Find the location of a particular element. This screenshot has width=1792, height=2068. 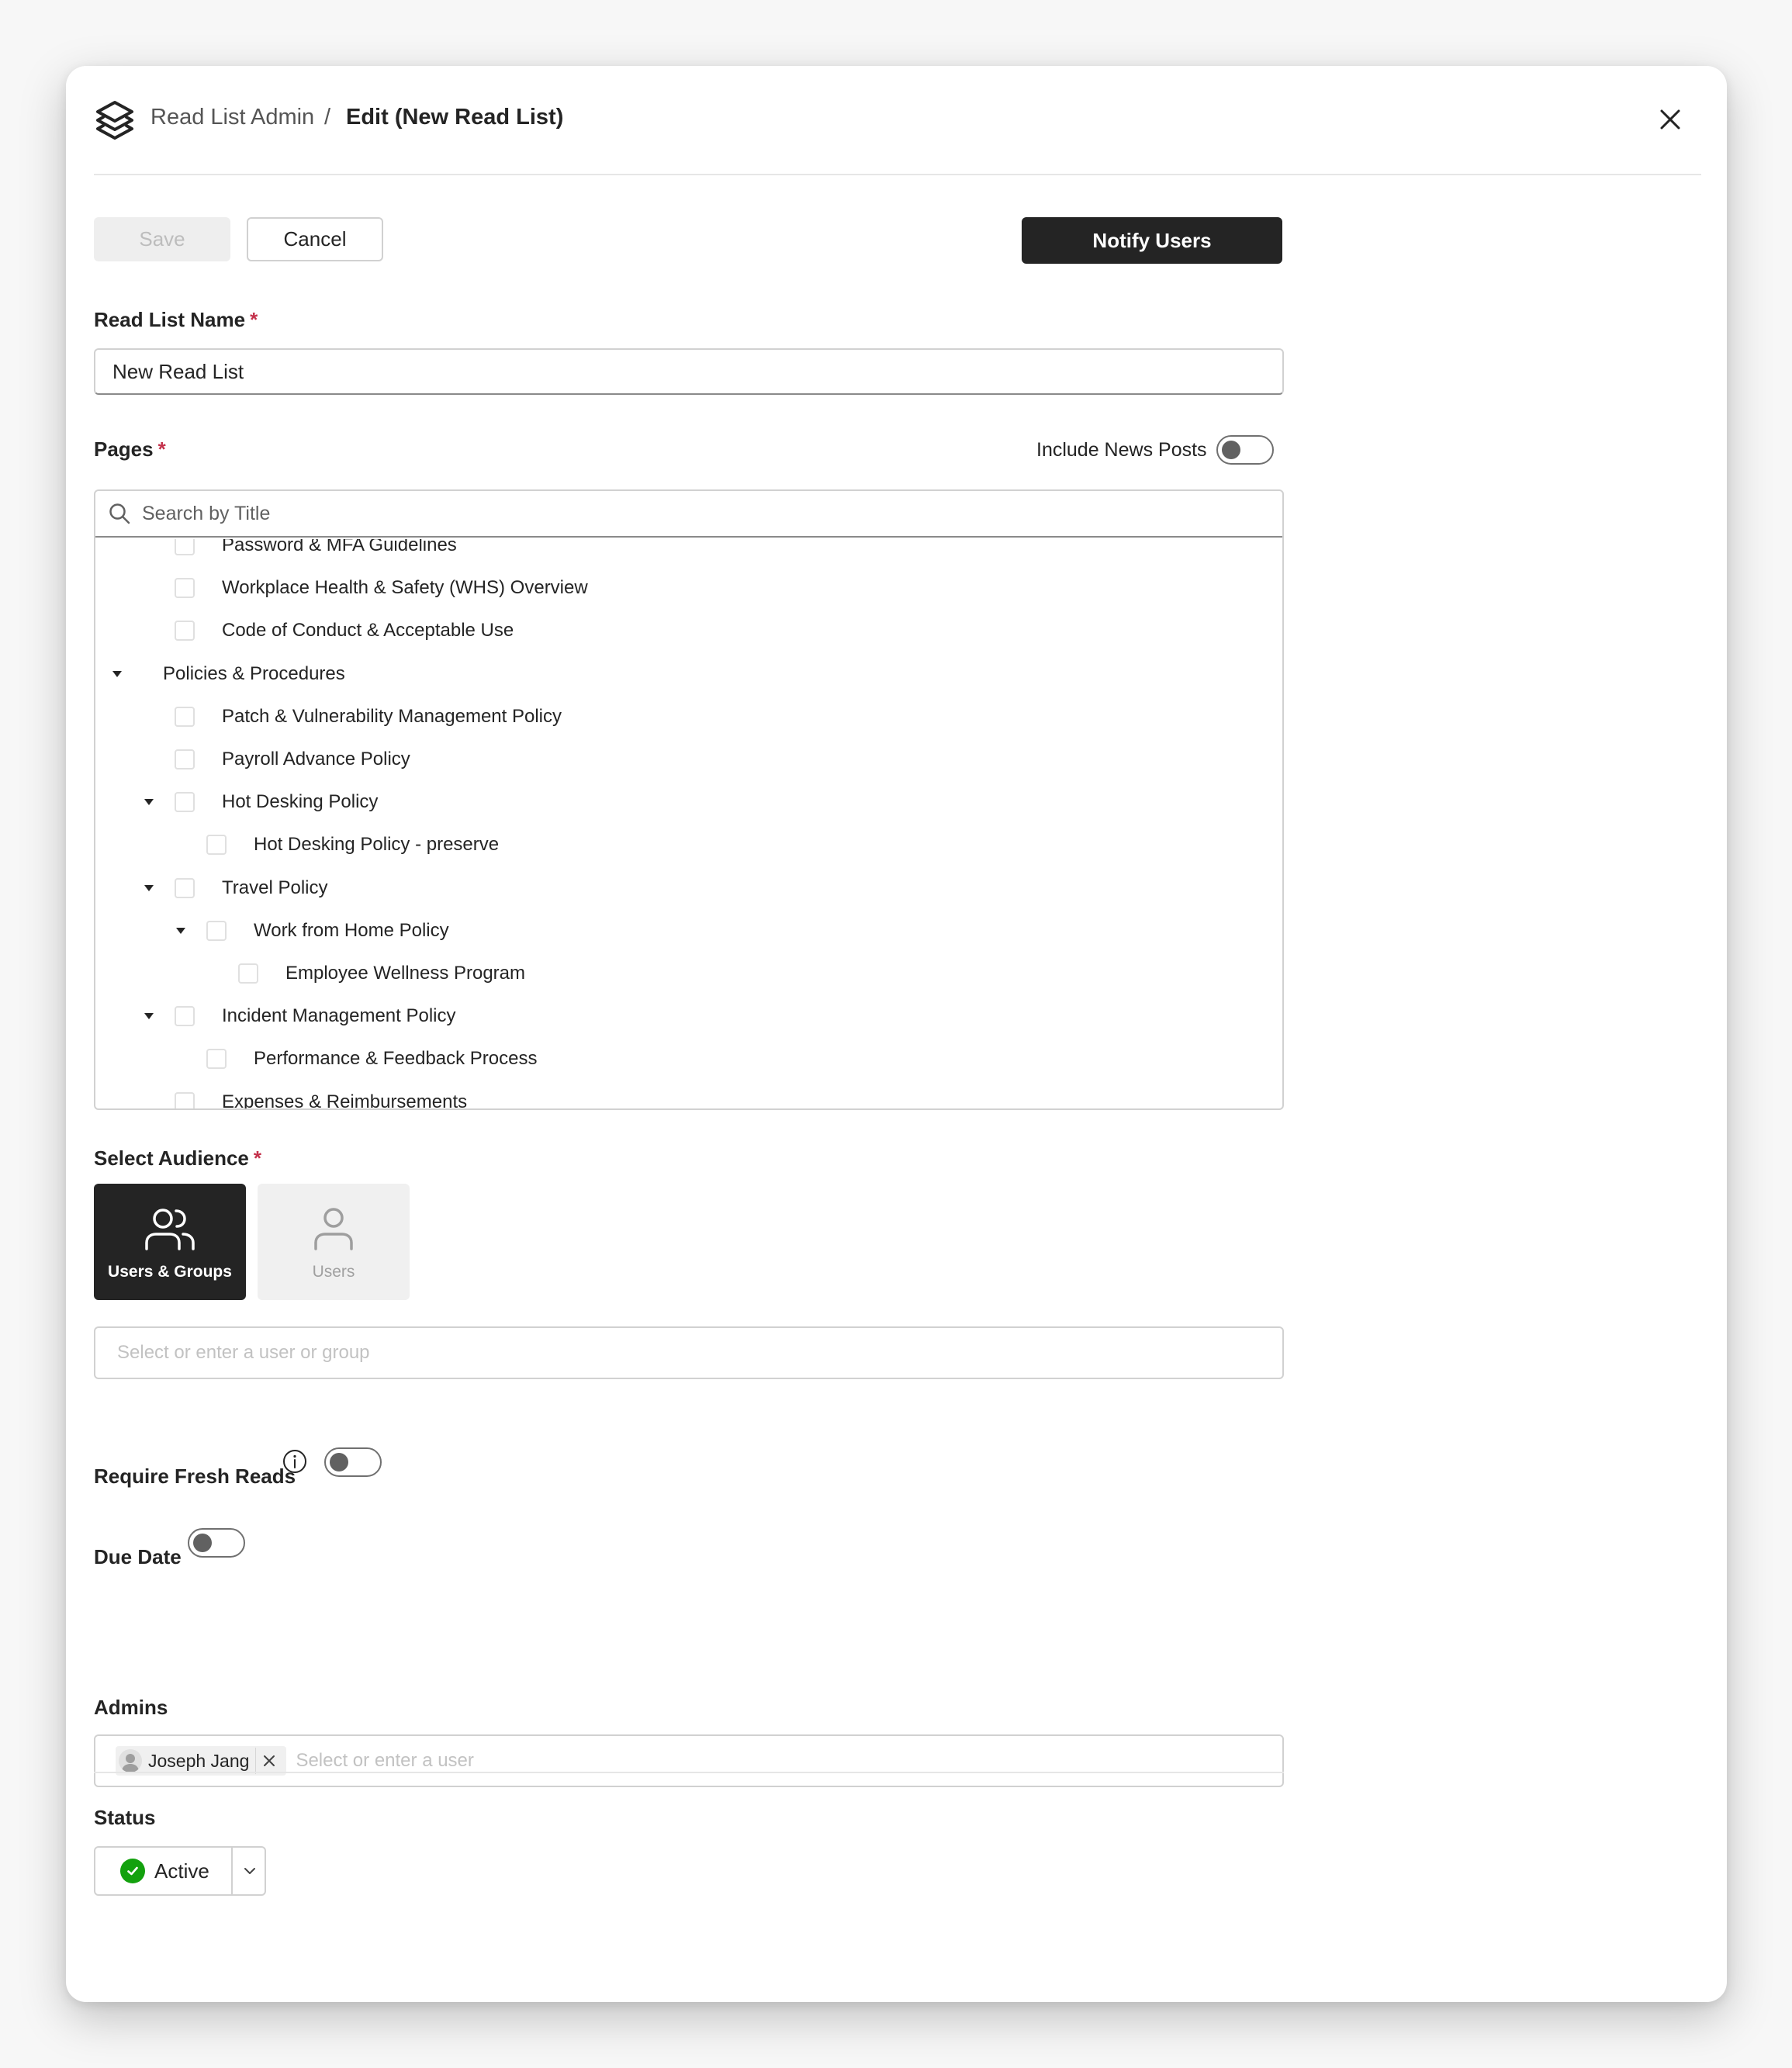

read-list-name-label: Read List Name * is located at coordinates (176, 320).